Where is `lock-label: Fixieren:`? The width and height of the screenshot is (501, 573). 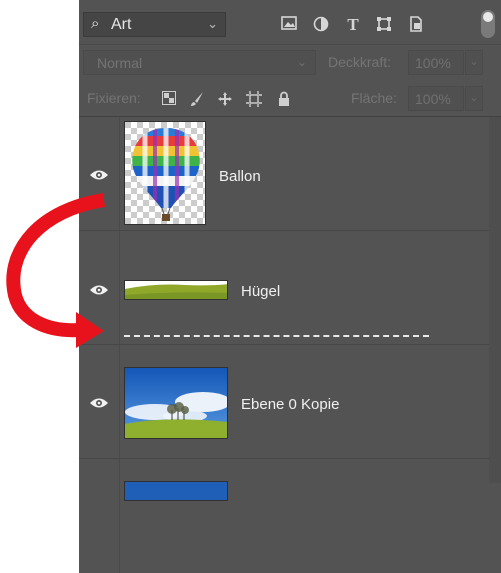 lock-label: Fixieren: is located at coordinates (114, 98).